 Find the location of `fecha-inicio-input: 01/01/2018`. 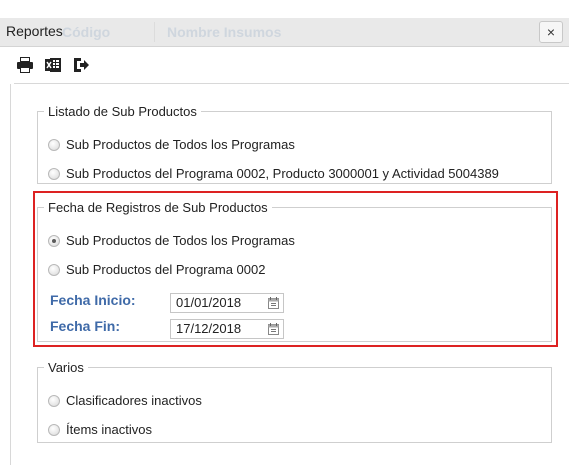

fecha-inicio-input: 01/01/2018 is located at coordinates (227, 303).